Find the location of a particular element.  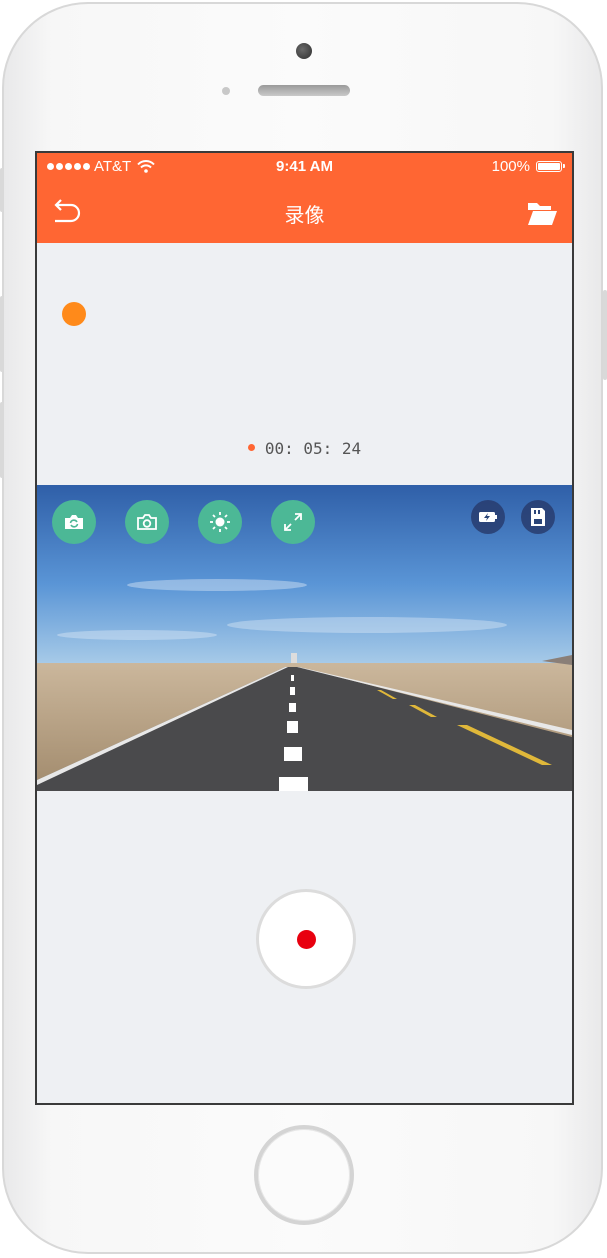

folder-icon is located at coordinates (542, 214).